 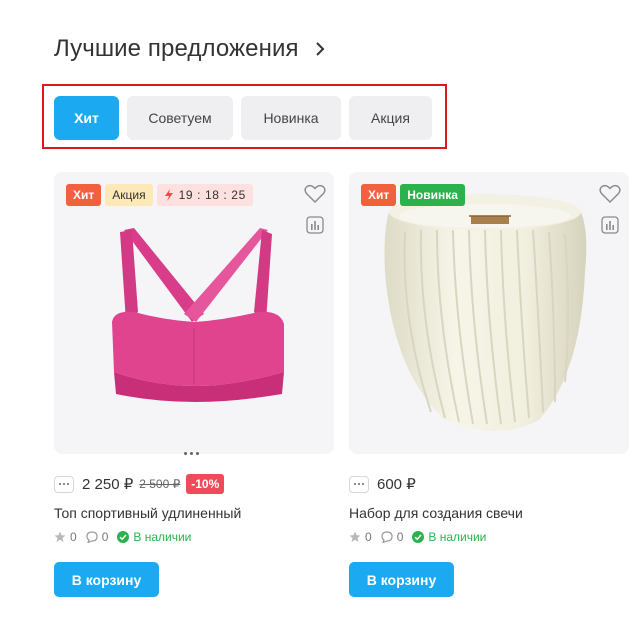 I want to click on product-name: Набор для создания свечи, so click(x=436, y=513).